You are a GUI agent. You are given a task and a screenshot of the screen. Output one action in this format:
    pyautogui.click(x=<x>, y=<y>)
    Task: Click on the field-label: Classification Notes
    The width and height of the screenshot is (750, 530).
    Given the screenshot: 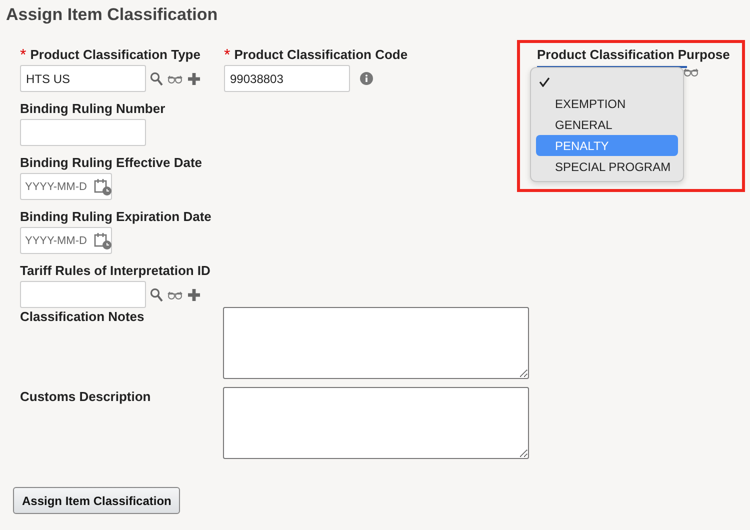 What is the action you would take?
    pyautogui.click(x=83, y=317)
    